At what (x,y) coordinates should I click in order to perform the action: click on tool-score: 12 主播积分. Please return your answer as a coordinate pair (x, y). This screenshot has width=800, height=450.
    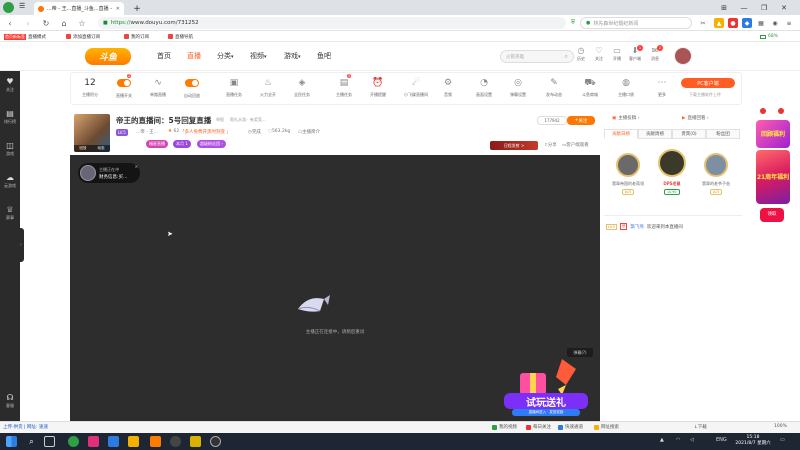
    Looking at the image, I should click on (90, 87).